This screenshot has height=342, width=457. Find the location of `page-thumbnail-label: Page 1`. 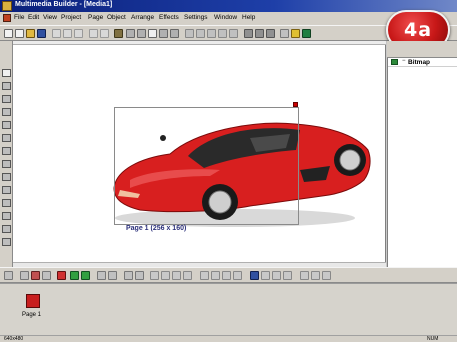

page-thumbnail-label: Page 1 is located at coordinates (32, 315).